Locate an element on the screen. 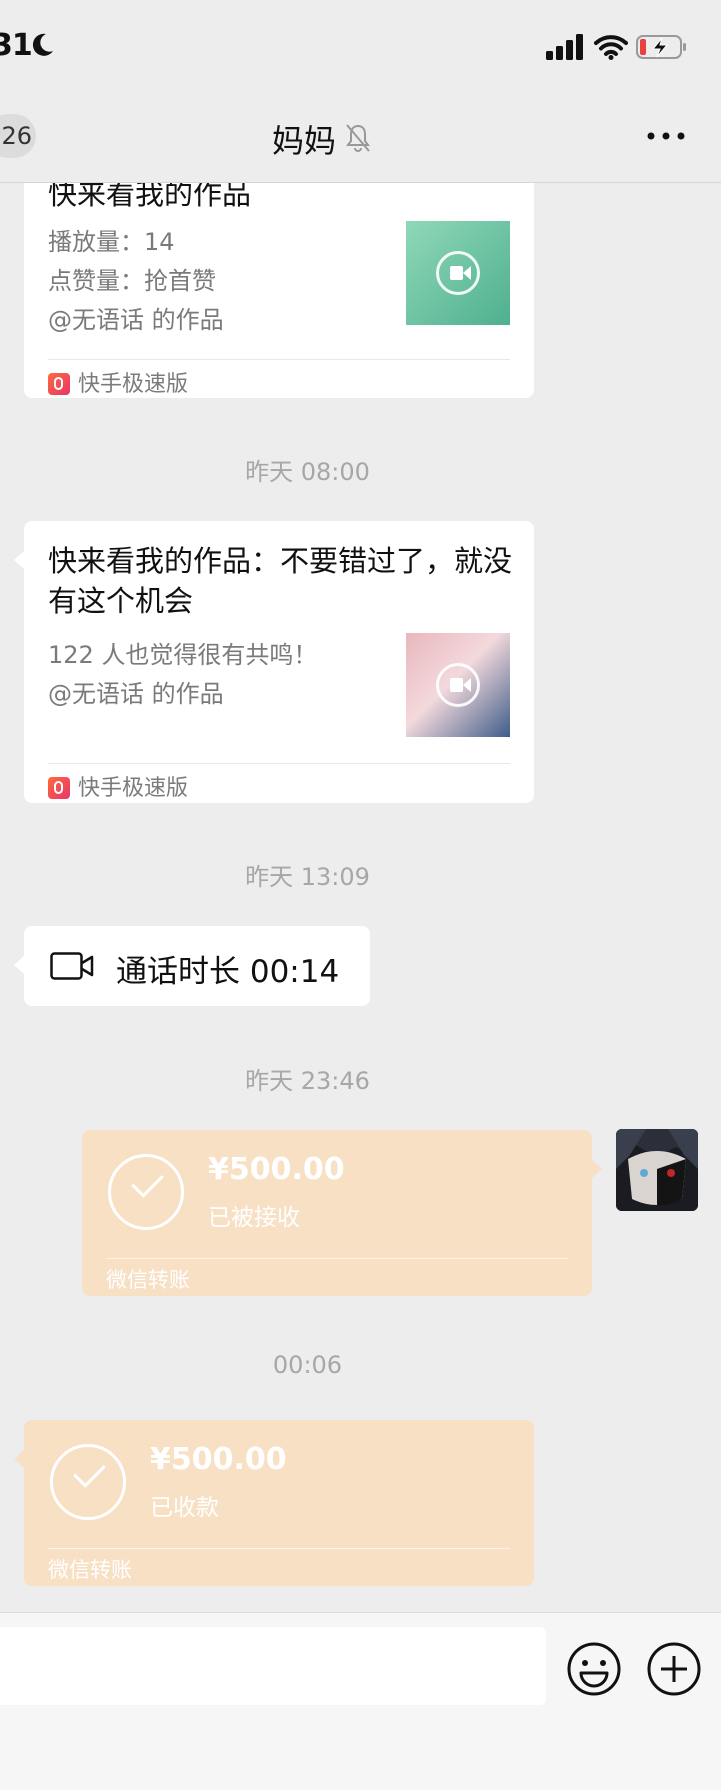 Image resolution: width=721 pixels, height=1790 pixels. chat-title: 妈妈 is located at coordinates (304, 141).